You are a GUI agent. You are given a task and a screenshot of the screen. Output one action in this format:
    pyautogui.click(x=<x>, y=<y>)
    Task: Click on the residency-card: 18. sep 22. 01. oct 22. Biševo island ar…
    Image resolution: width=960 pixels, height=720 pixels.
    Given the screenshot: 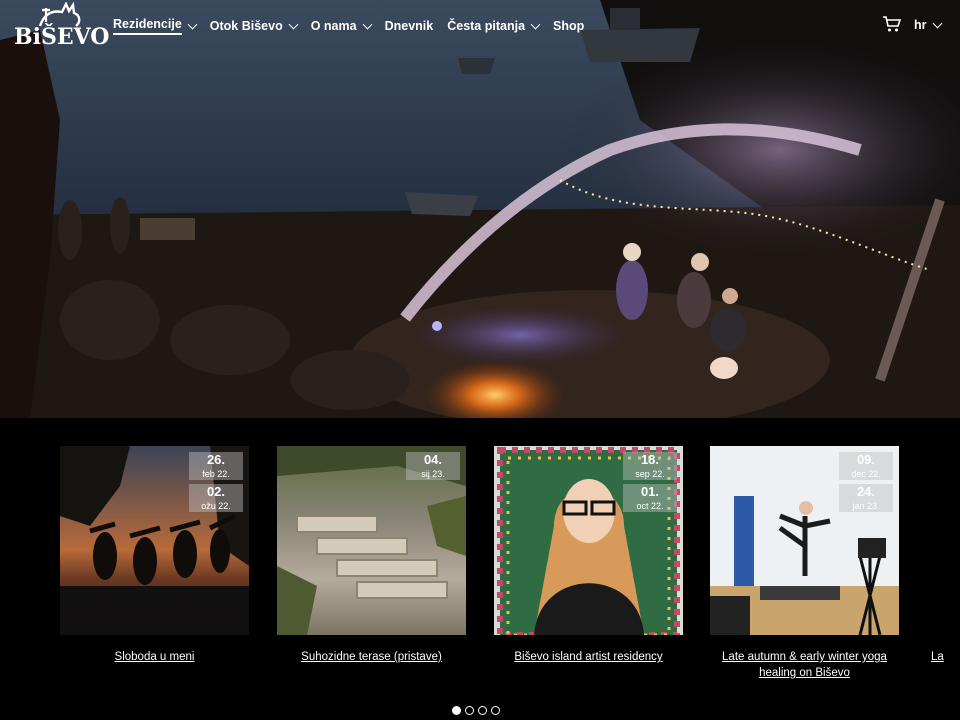 What is the action you would take?
    pyautogui.click(x=588, y=555)
    